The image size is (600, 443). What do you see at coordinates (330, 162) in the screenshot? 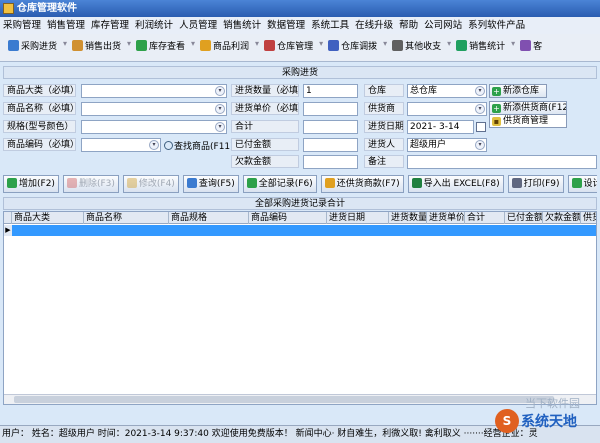
I see `owed-field` at bounding box center [330, 162].